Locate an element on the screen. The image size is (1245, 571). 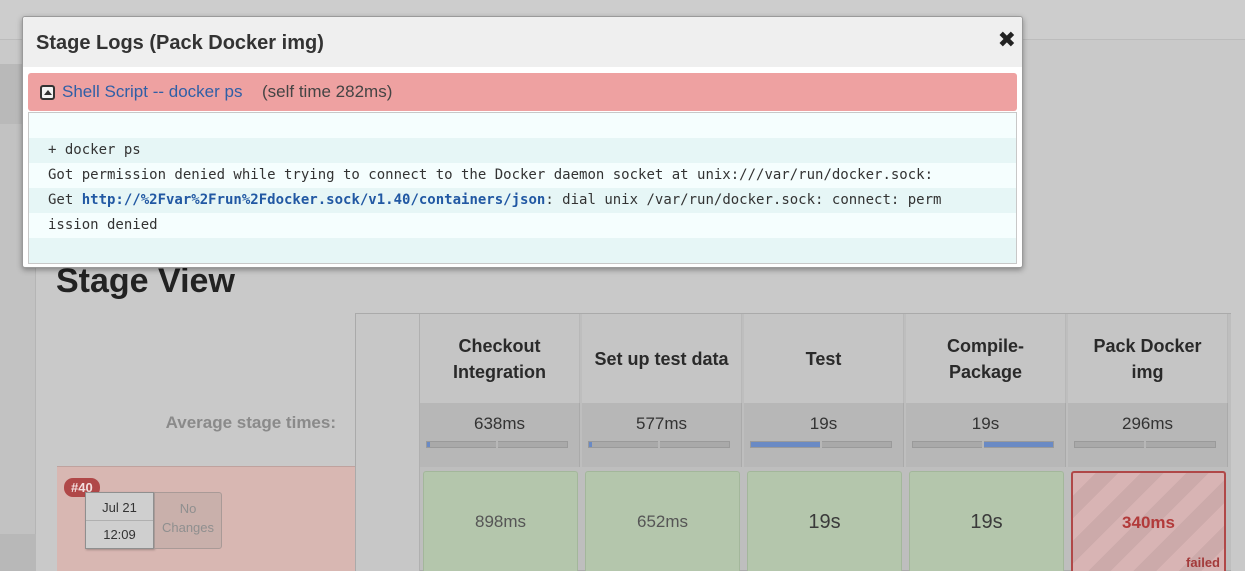
stage-average: 638ms is located at coordinates (500, 435).